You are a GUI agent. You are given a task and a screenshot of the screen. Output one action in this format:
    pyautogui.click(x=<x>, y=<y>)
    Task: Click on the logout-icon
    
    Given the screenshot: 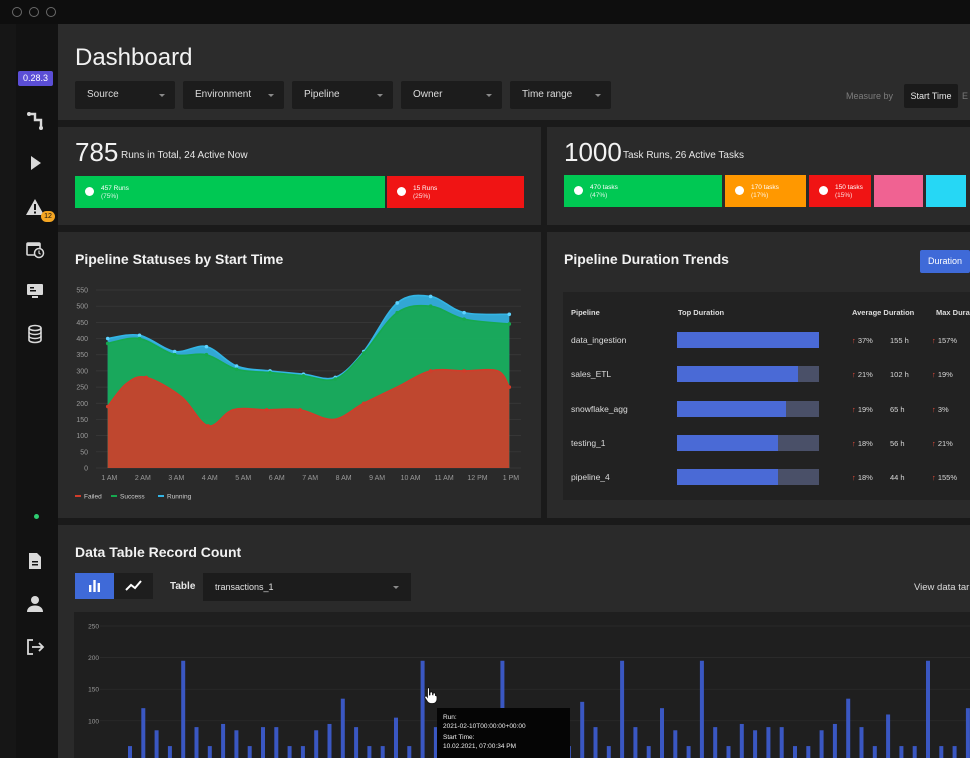 What is the action you would take?
    pyautogui.click(x=35, y=647)
    